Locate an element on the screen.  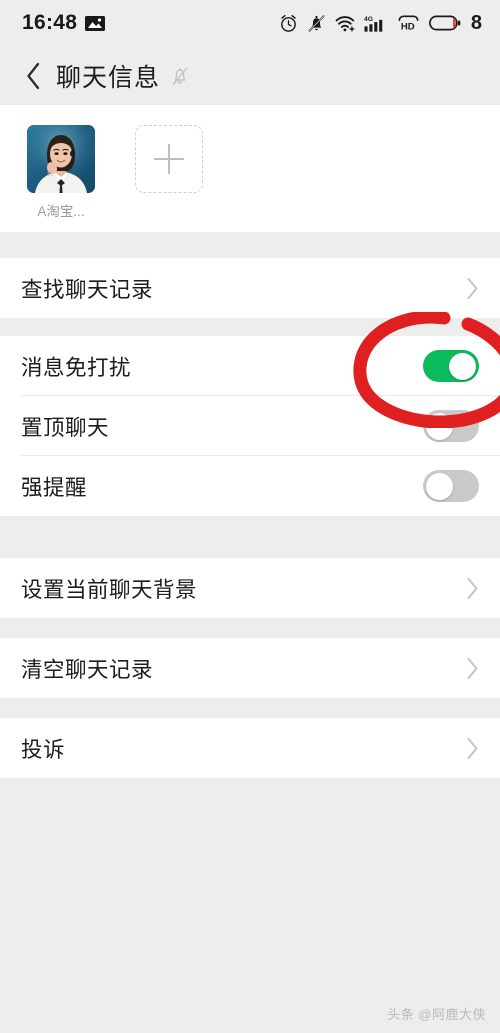
row-search-chat-history: 查找聊天记录 is located at coordinates (250, 288).